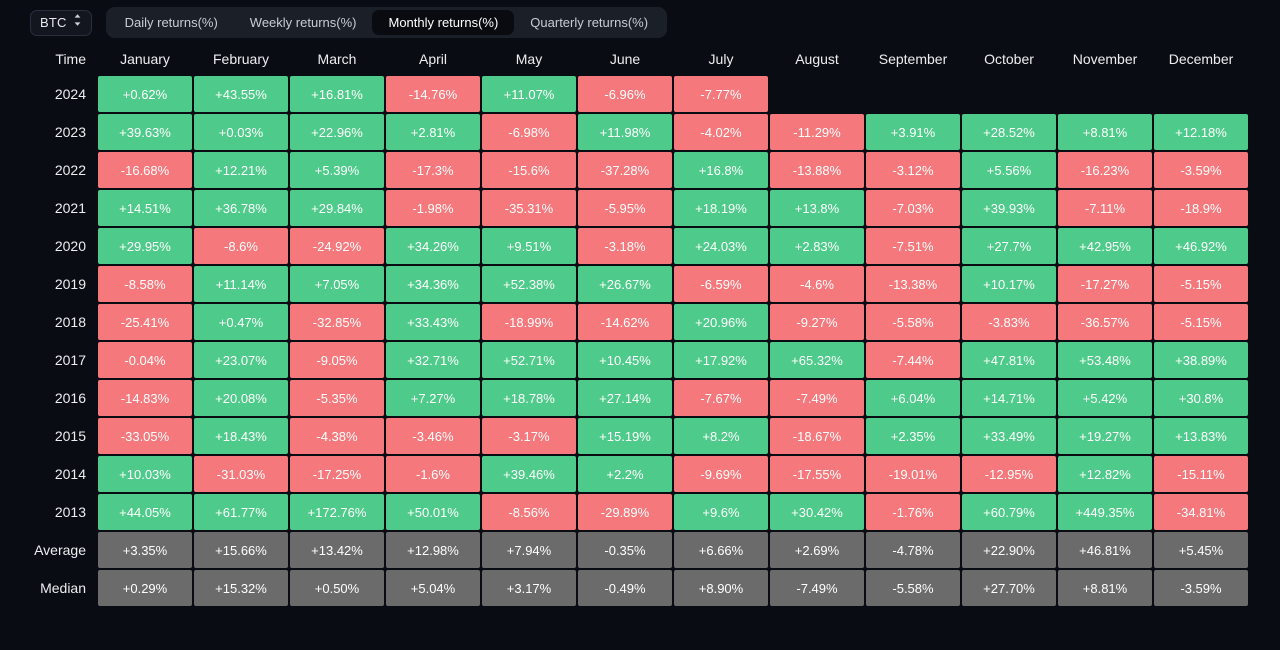  I want to click on return-cell: +27.14%, so click(625, 398).